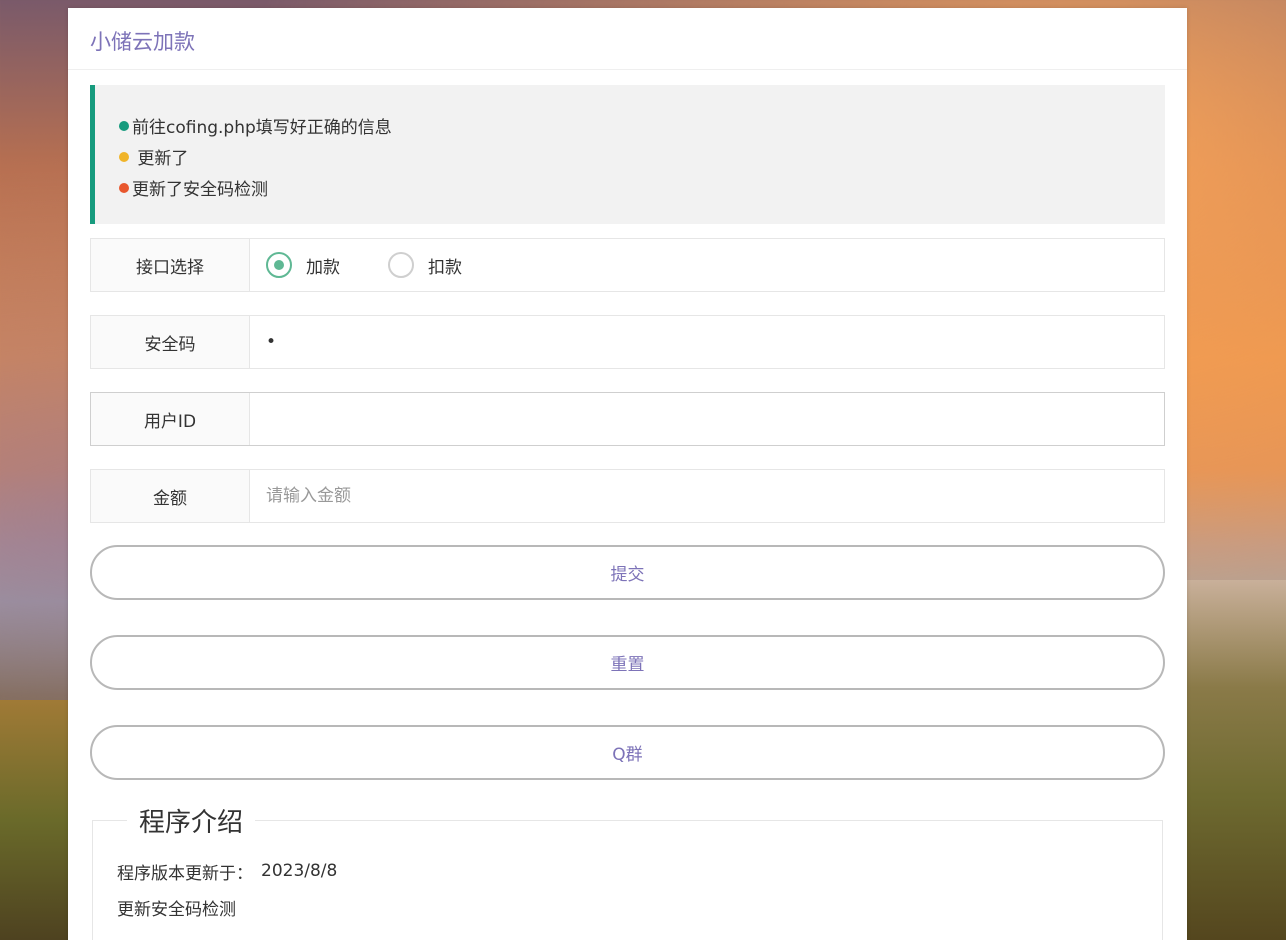 This screenshot has height=940, width=1286. I want to click on version-label: 程序版本更新于：, so click(185, 873).